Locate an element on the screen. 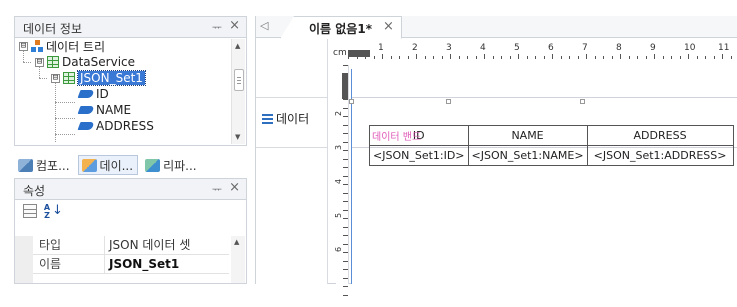  data-panel-title: 데이터 정보 is located at coordinates (53, 29).